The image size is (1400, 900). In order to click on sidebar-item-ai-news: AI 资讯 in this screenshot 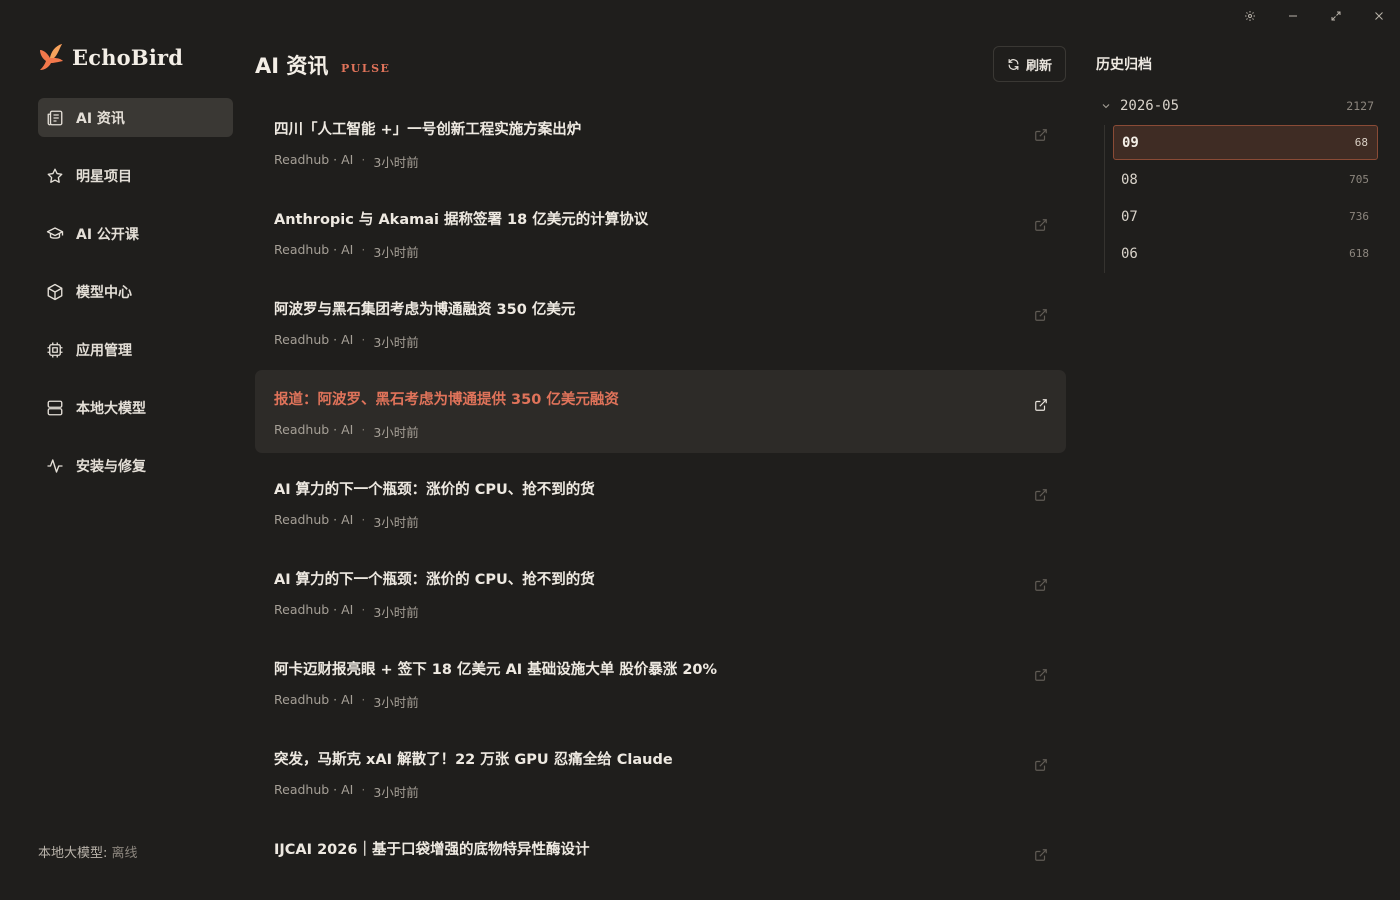, I will do `click(135, 117)`.